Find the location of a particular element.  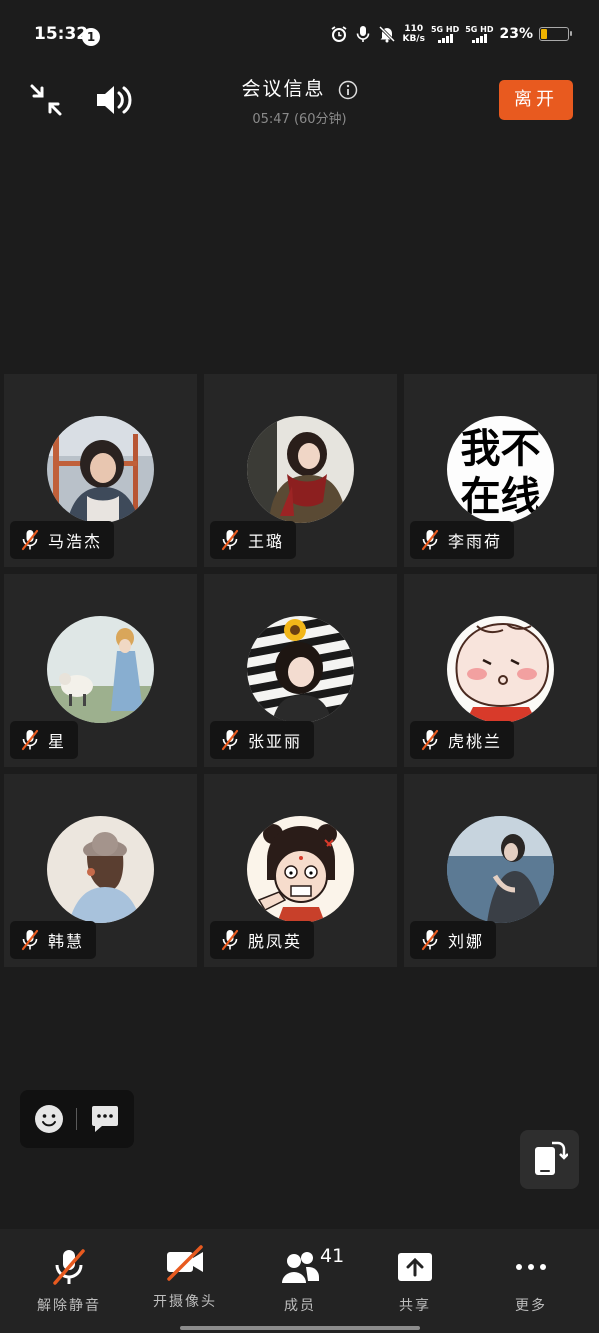

cartoon-boy-blushing-avatar is located at coordinates (500, 669).